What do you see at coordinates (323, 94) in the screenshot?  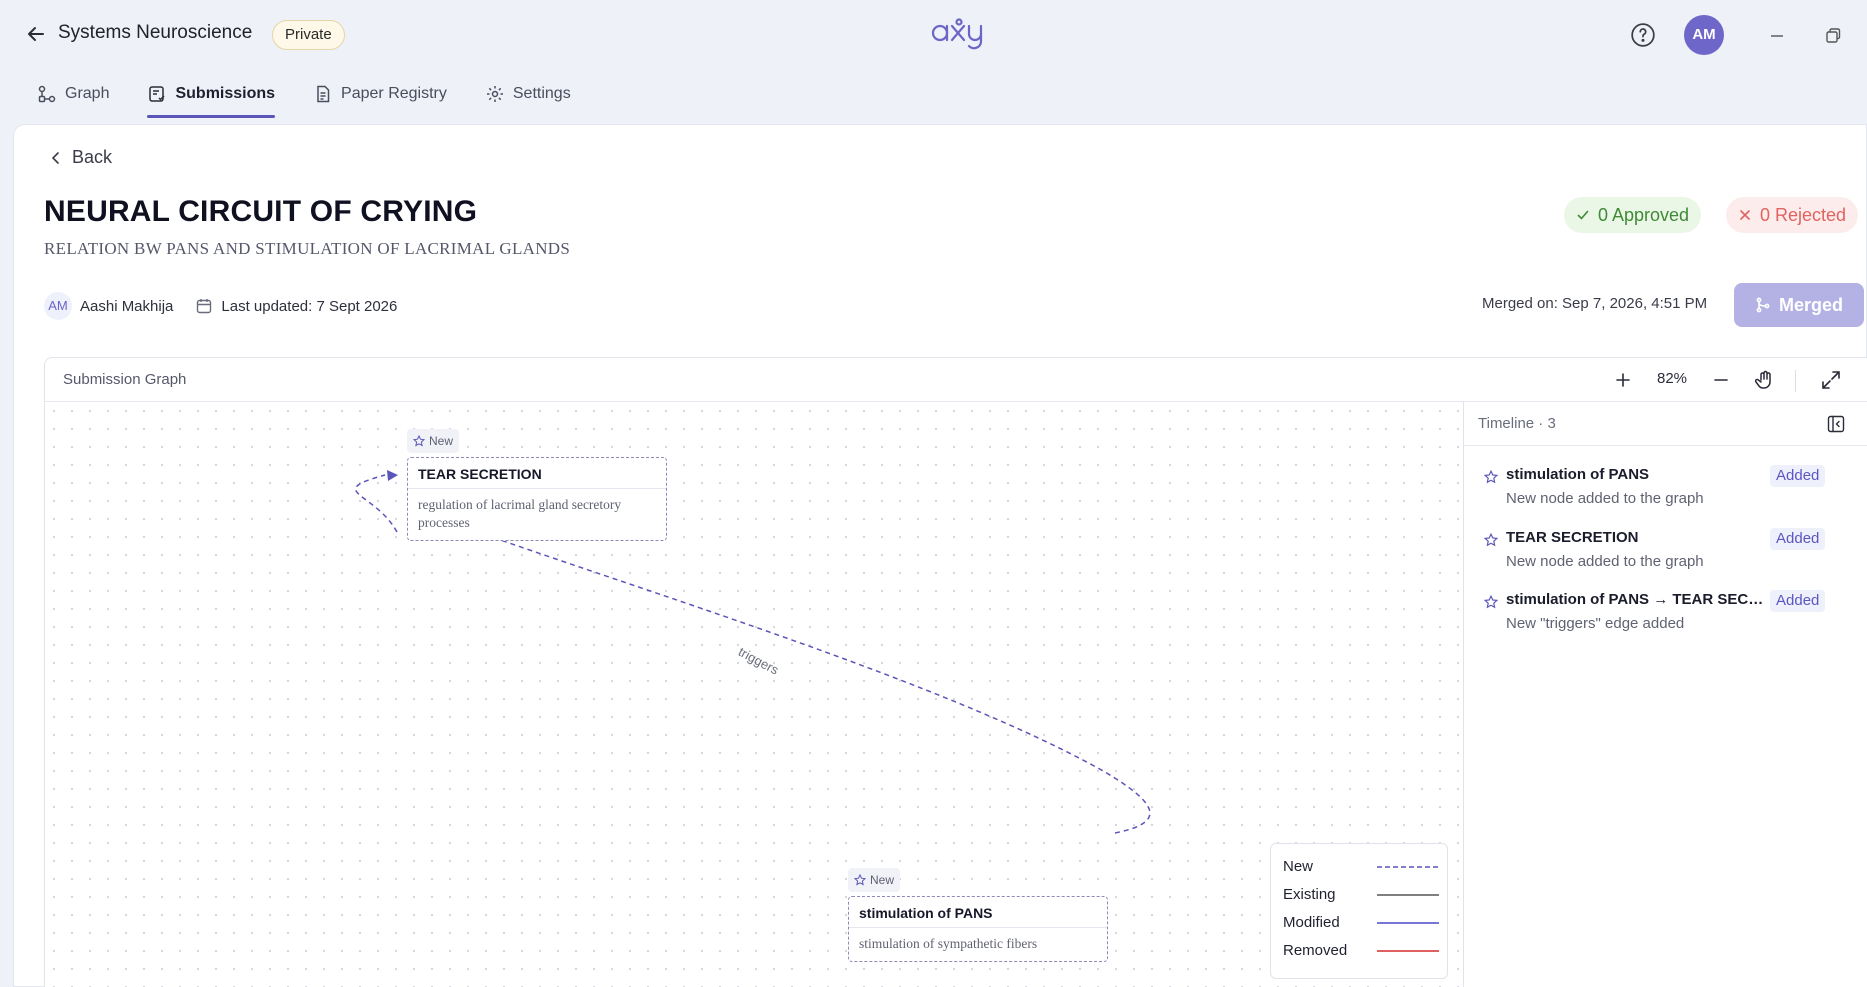 I see `paper-icon` at bounding box center [323, 94].